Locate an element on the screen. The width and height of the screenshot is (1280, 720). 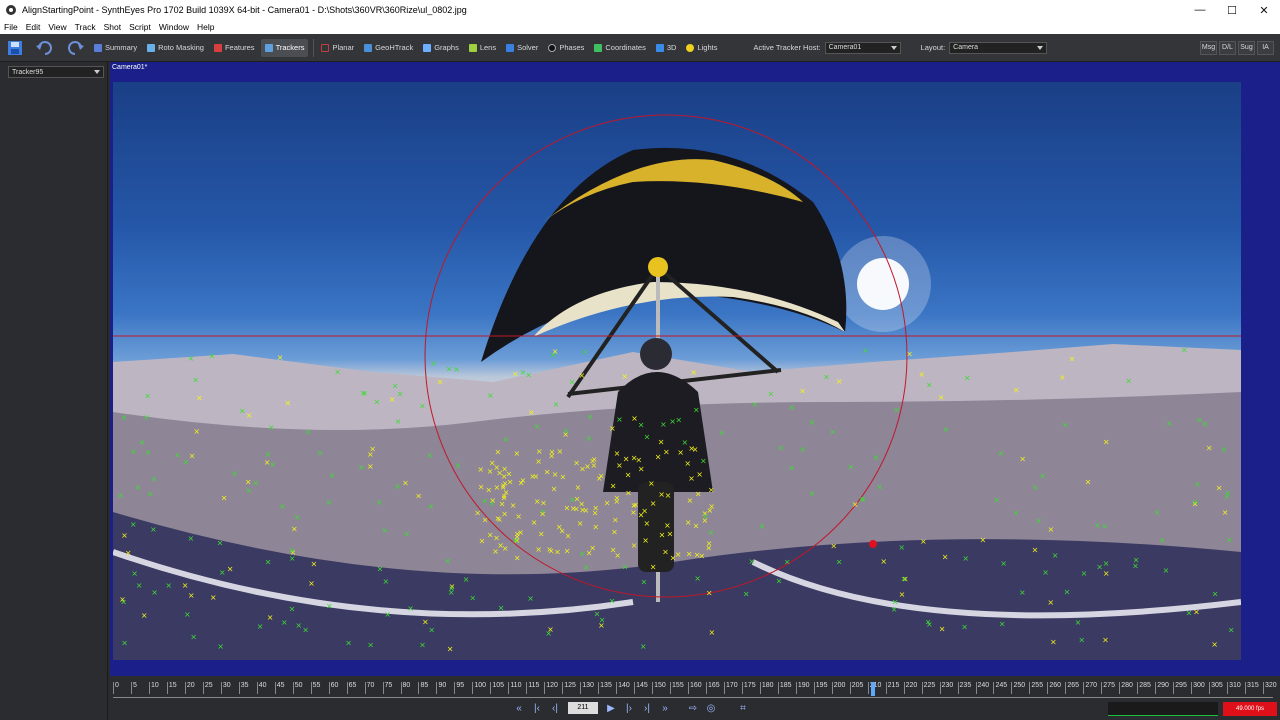
room-features: Features is located at coordinates (234, 48).